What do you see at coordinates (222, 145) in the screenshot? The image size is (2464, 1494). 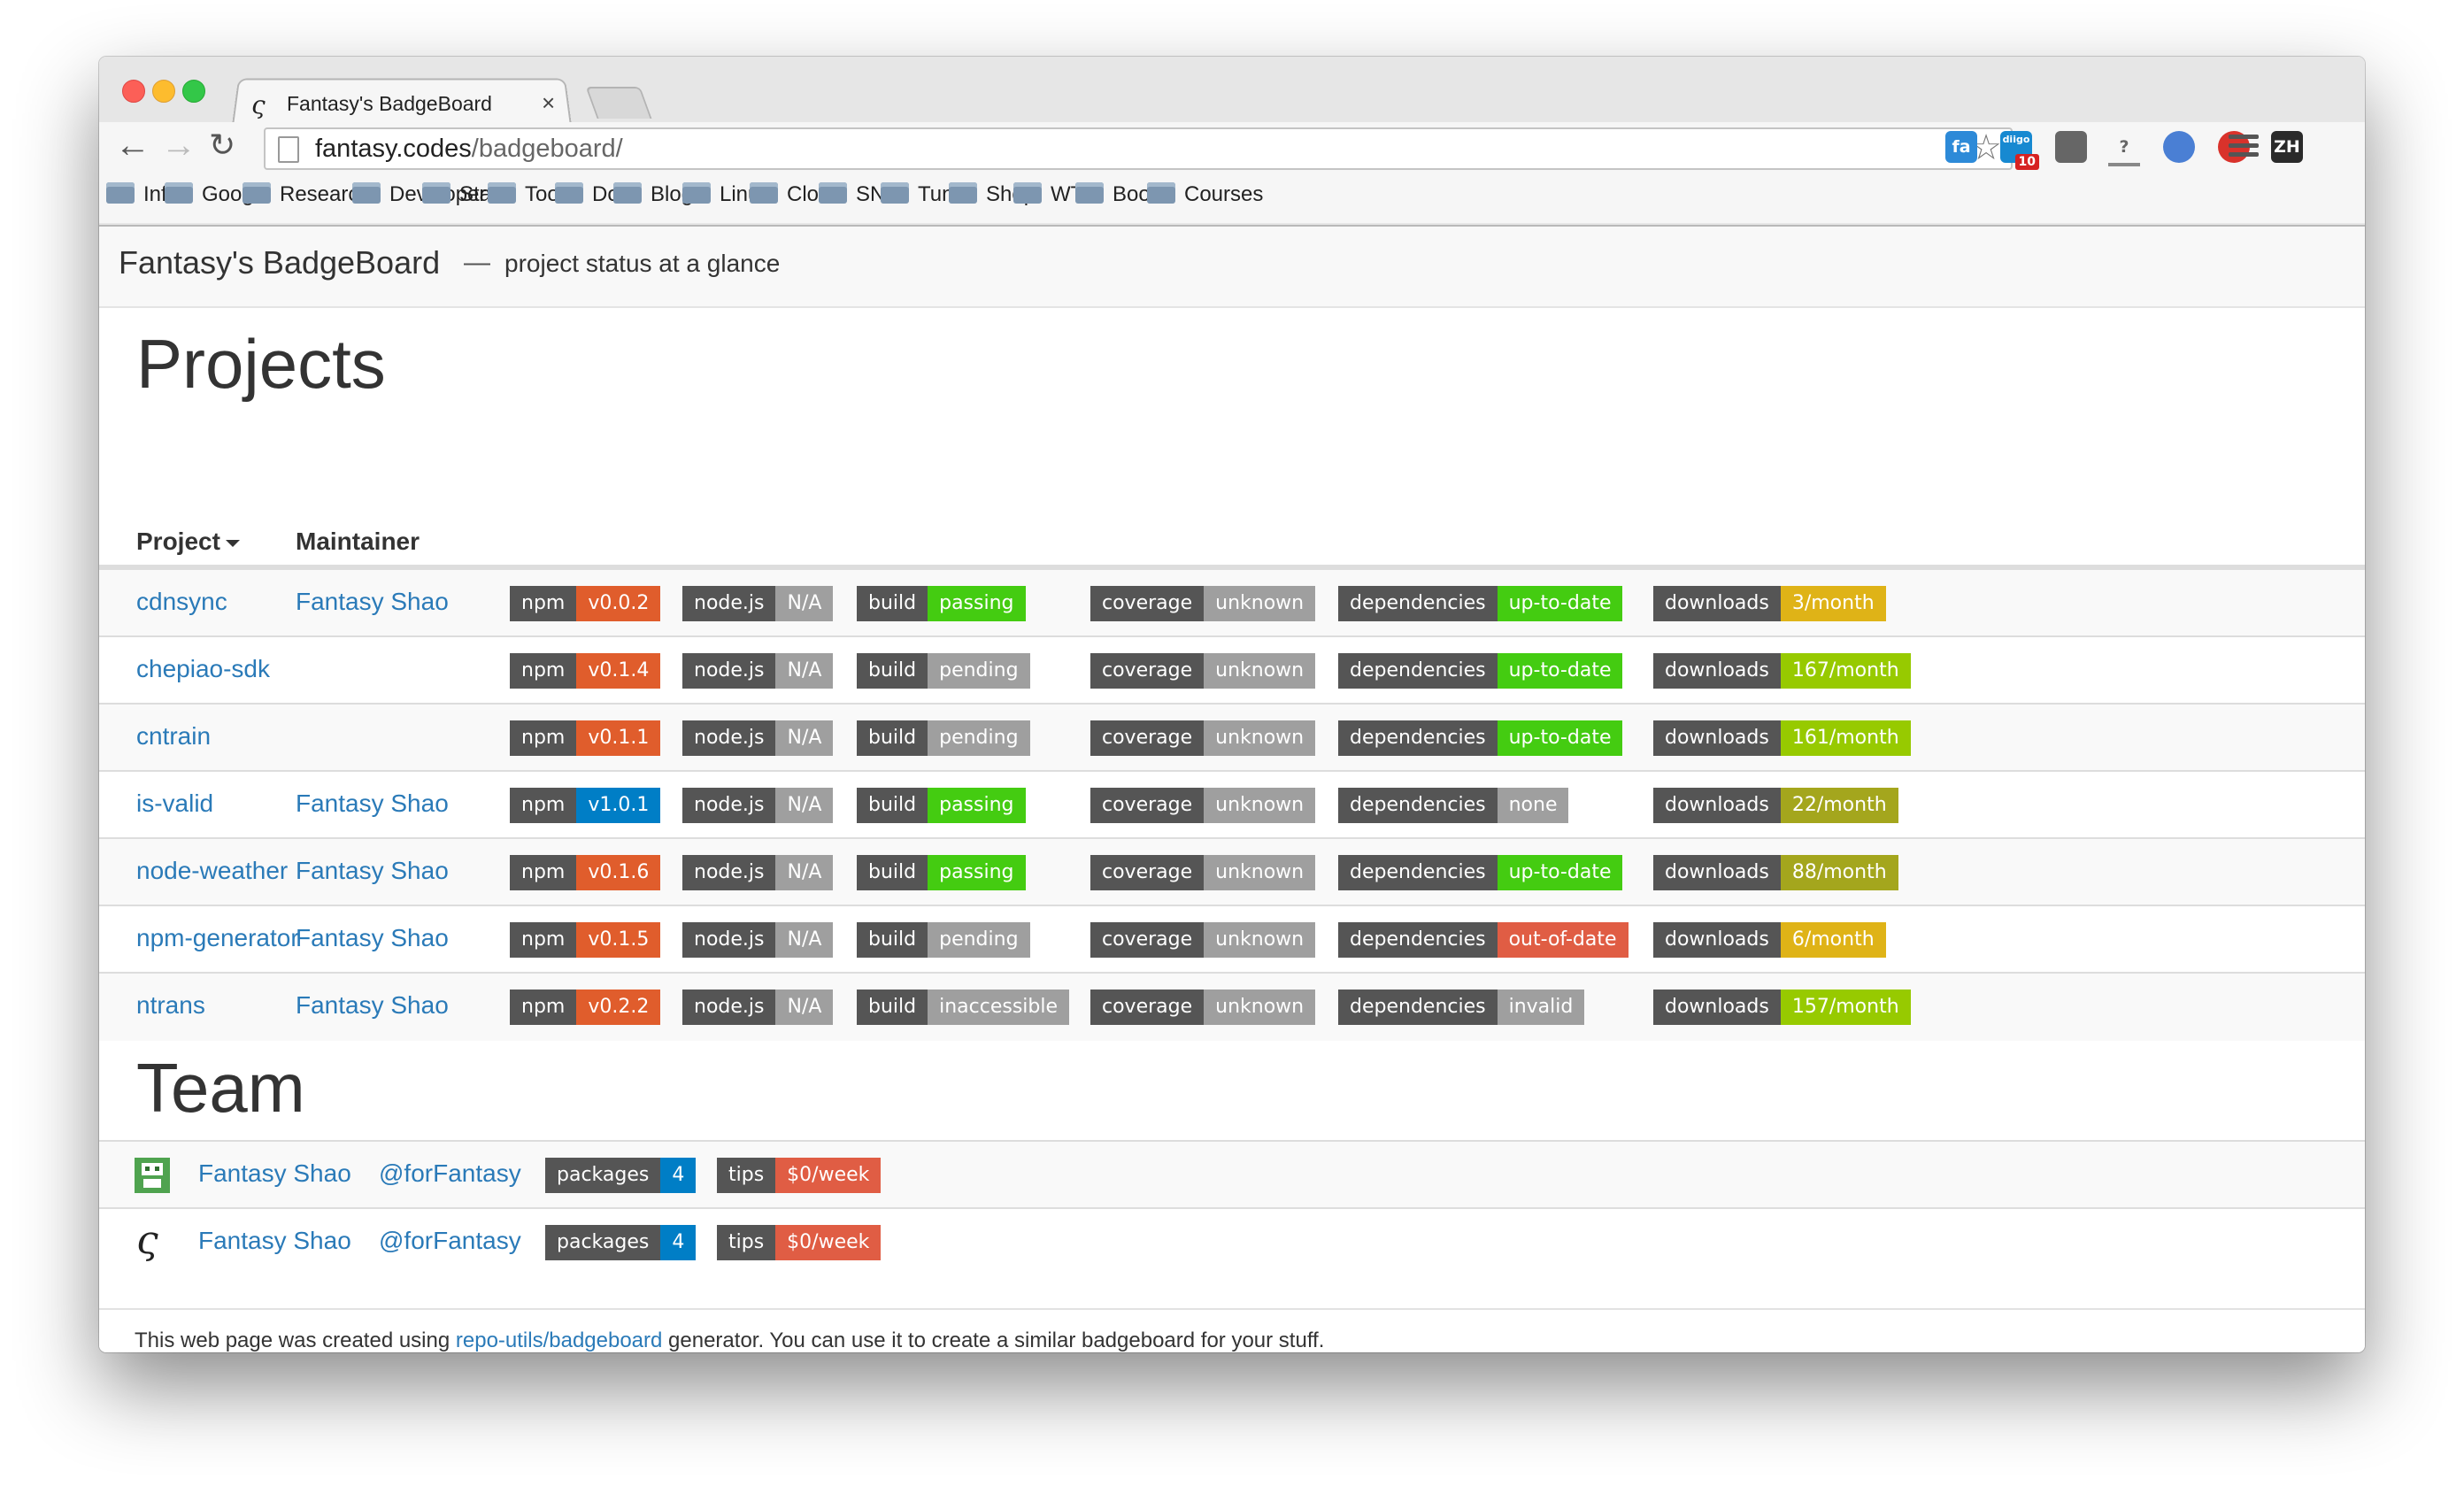 I see `reload-icon: ↻` at bounding box center [222, 145].